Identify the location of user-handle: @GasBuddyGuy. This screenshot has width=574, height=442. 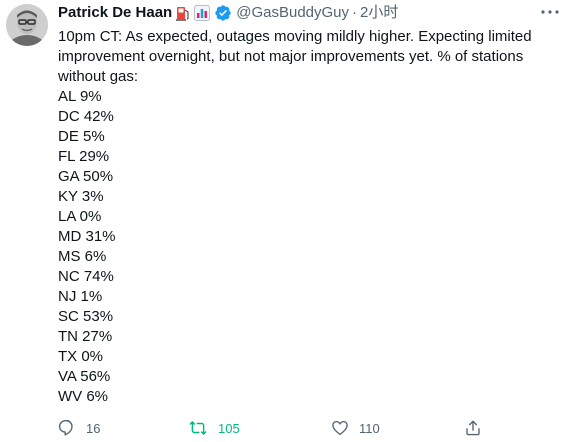
(292, 13).